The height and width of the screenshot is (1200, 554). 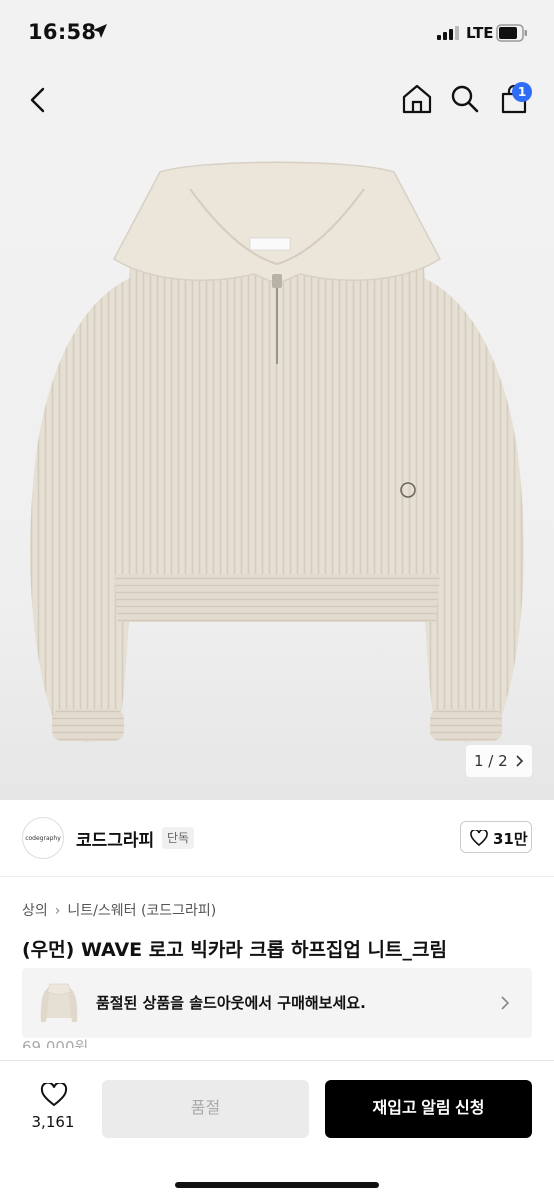 I want to click on restock-alert-button: 재입고 알림 신청, so click(x=428, y=1109).